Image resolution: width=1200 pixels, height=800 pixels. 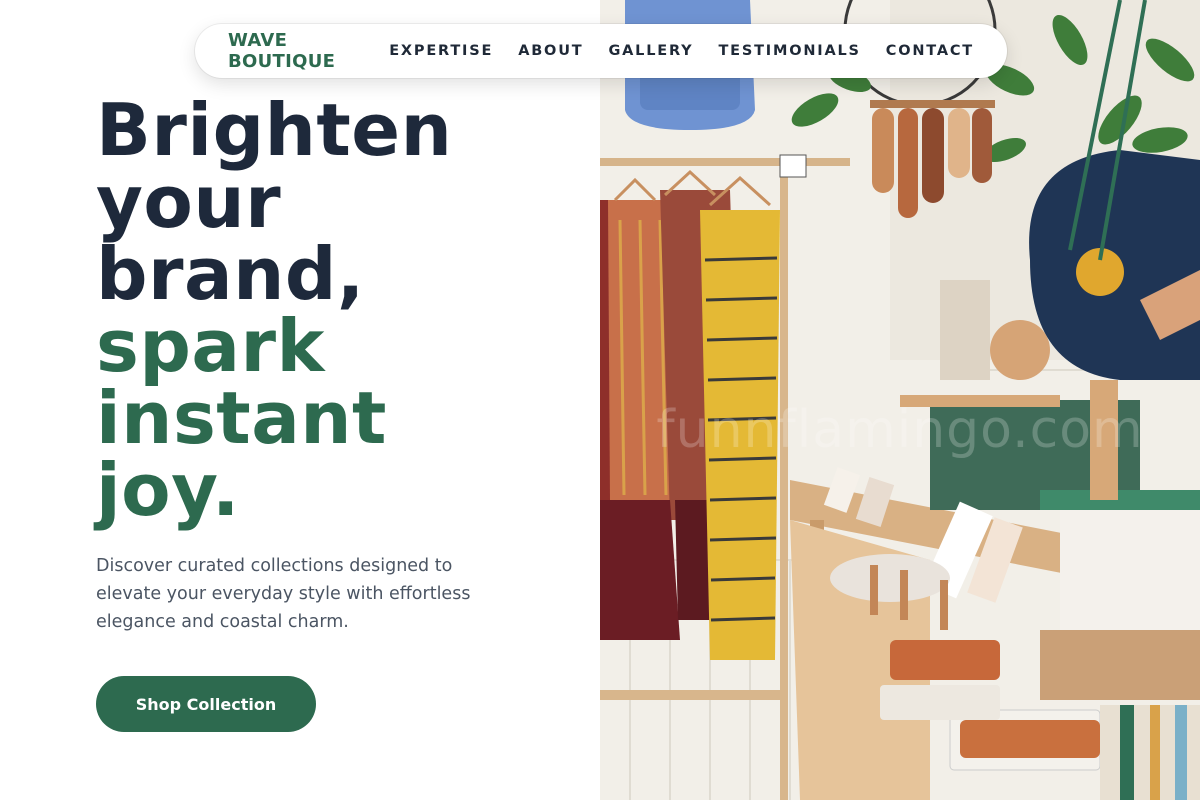 What do you see at coordinates (210, 346) in the screenshot?
I see `hero-heading-accent-line: spark` at bounding box center [210, 346].